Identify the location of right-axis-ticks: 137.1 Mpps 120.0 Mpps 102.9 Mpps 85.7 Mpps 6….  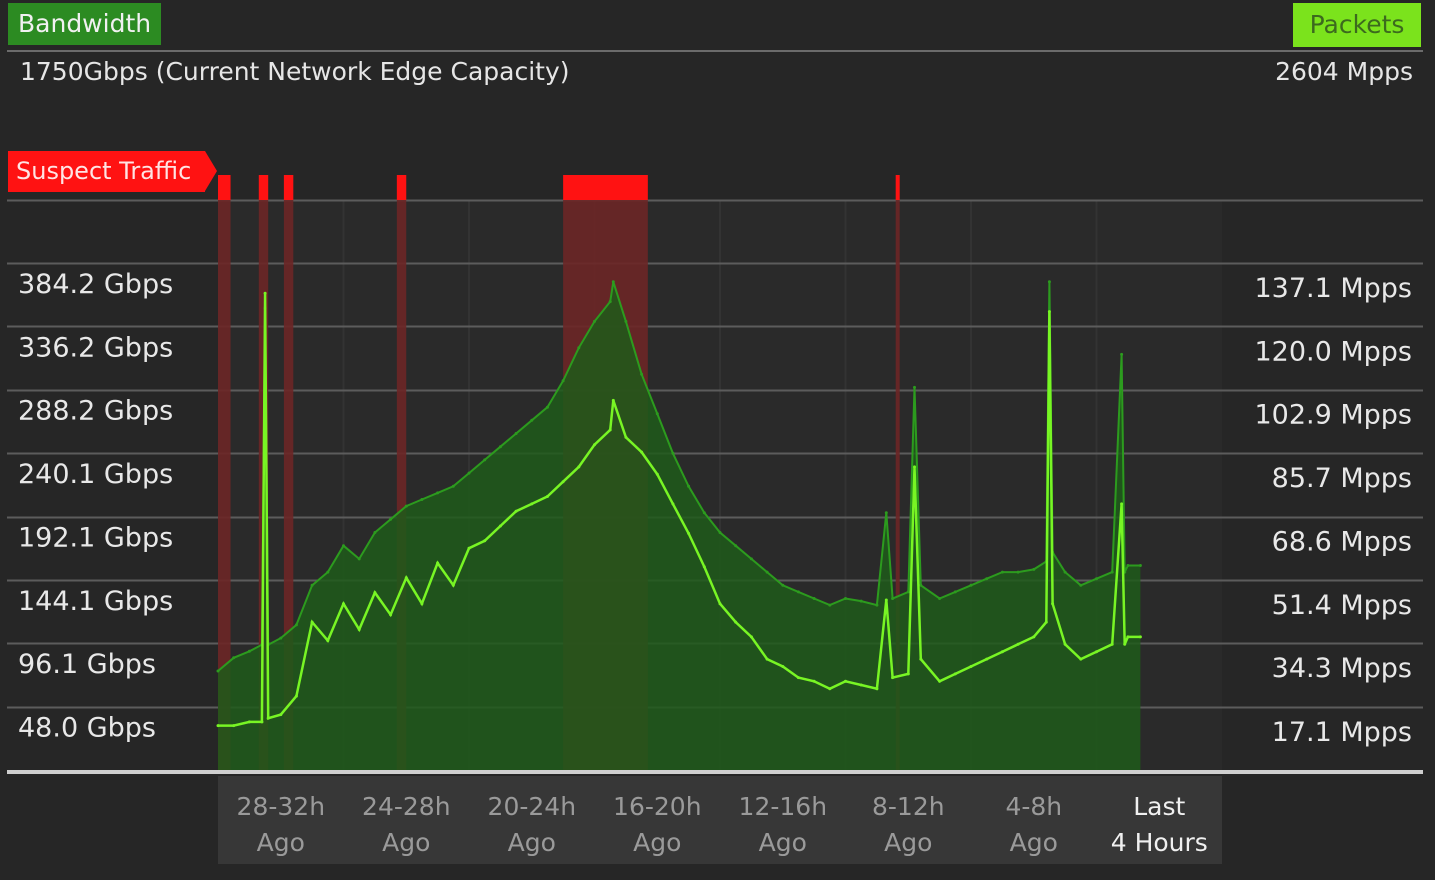
(1333, 510).